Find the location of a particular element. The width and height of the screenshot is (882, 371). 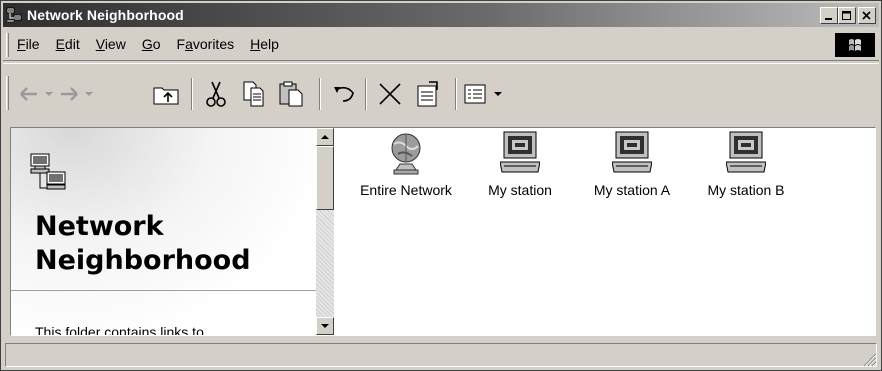

close-button is located at coordinates (867, 15).